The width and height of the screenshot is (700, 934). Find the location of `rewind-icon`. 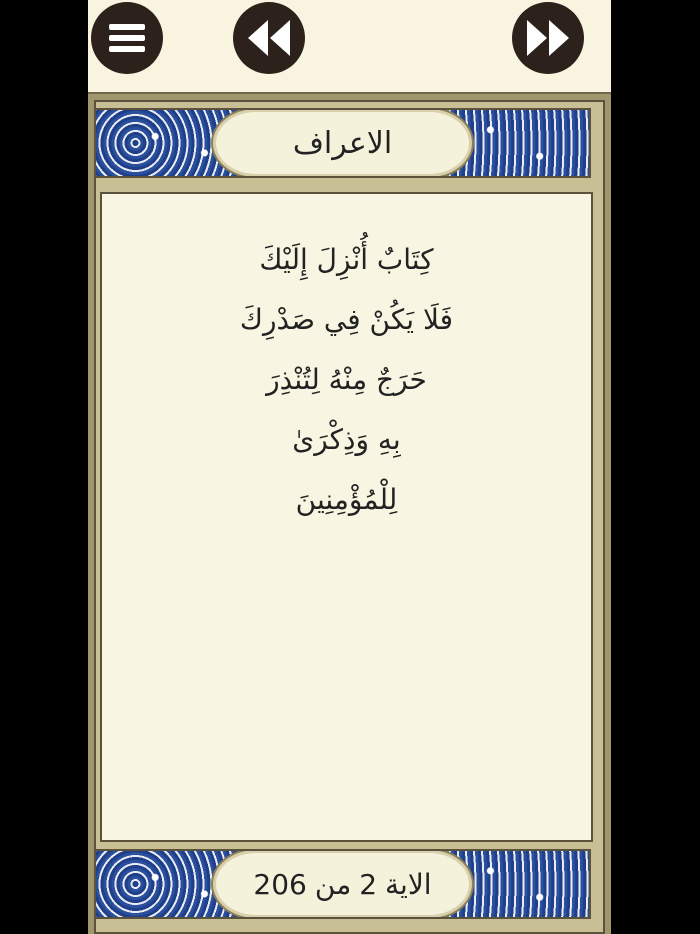

rewind-icon is located at coordinates (269, 38).